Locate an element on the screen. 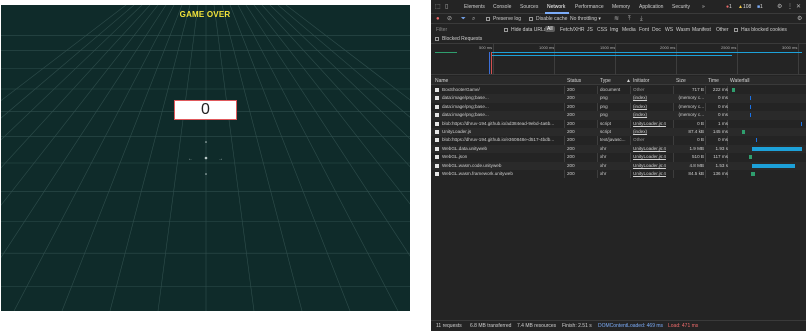 This screenshot has height=331, width=806. finish-time: Finish: 2.51 s is located at coordinates (577, 326).